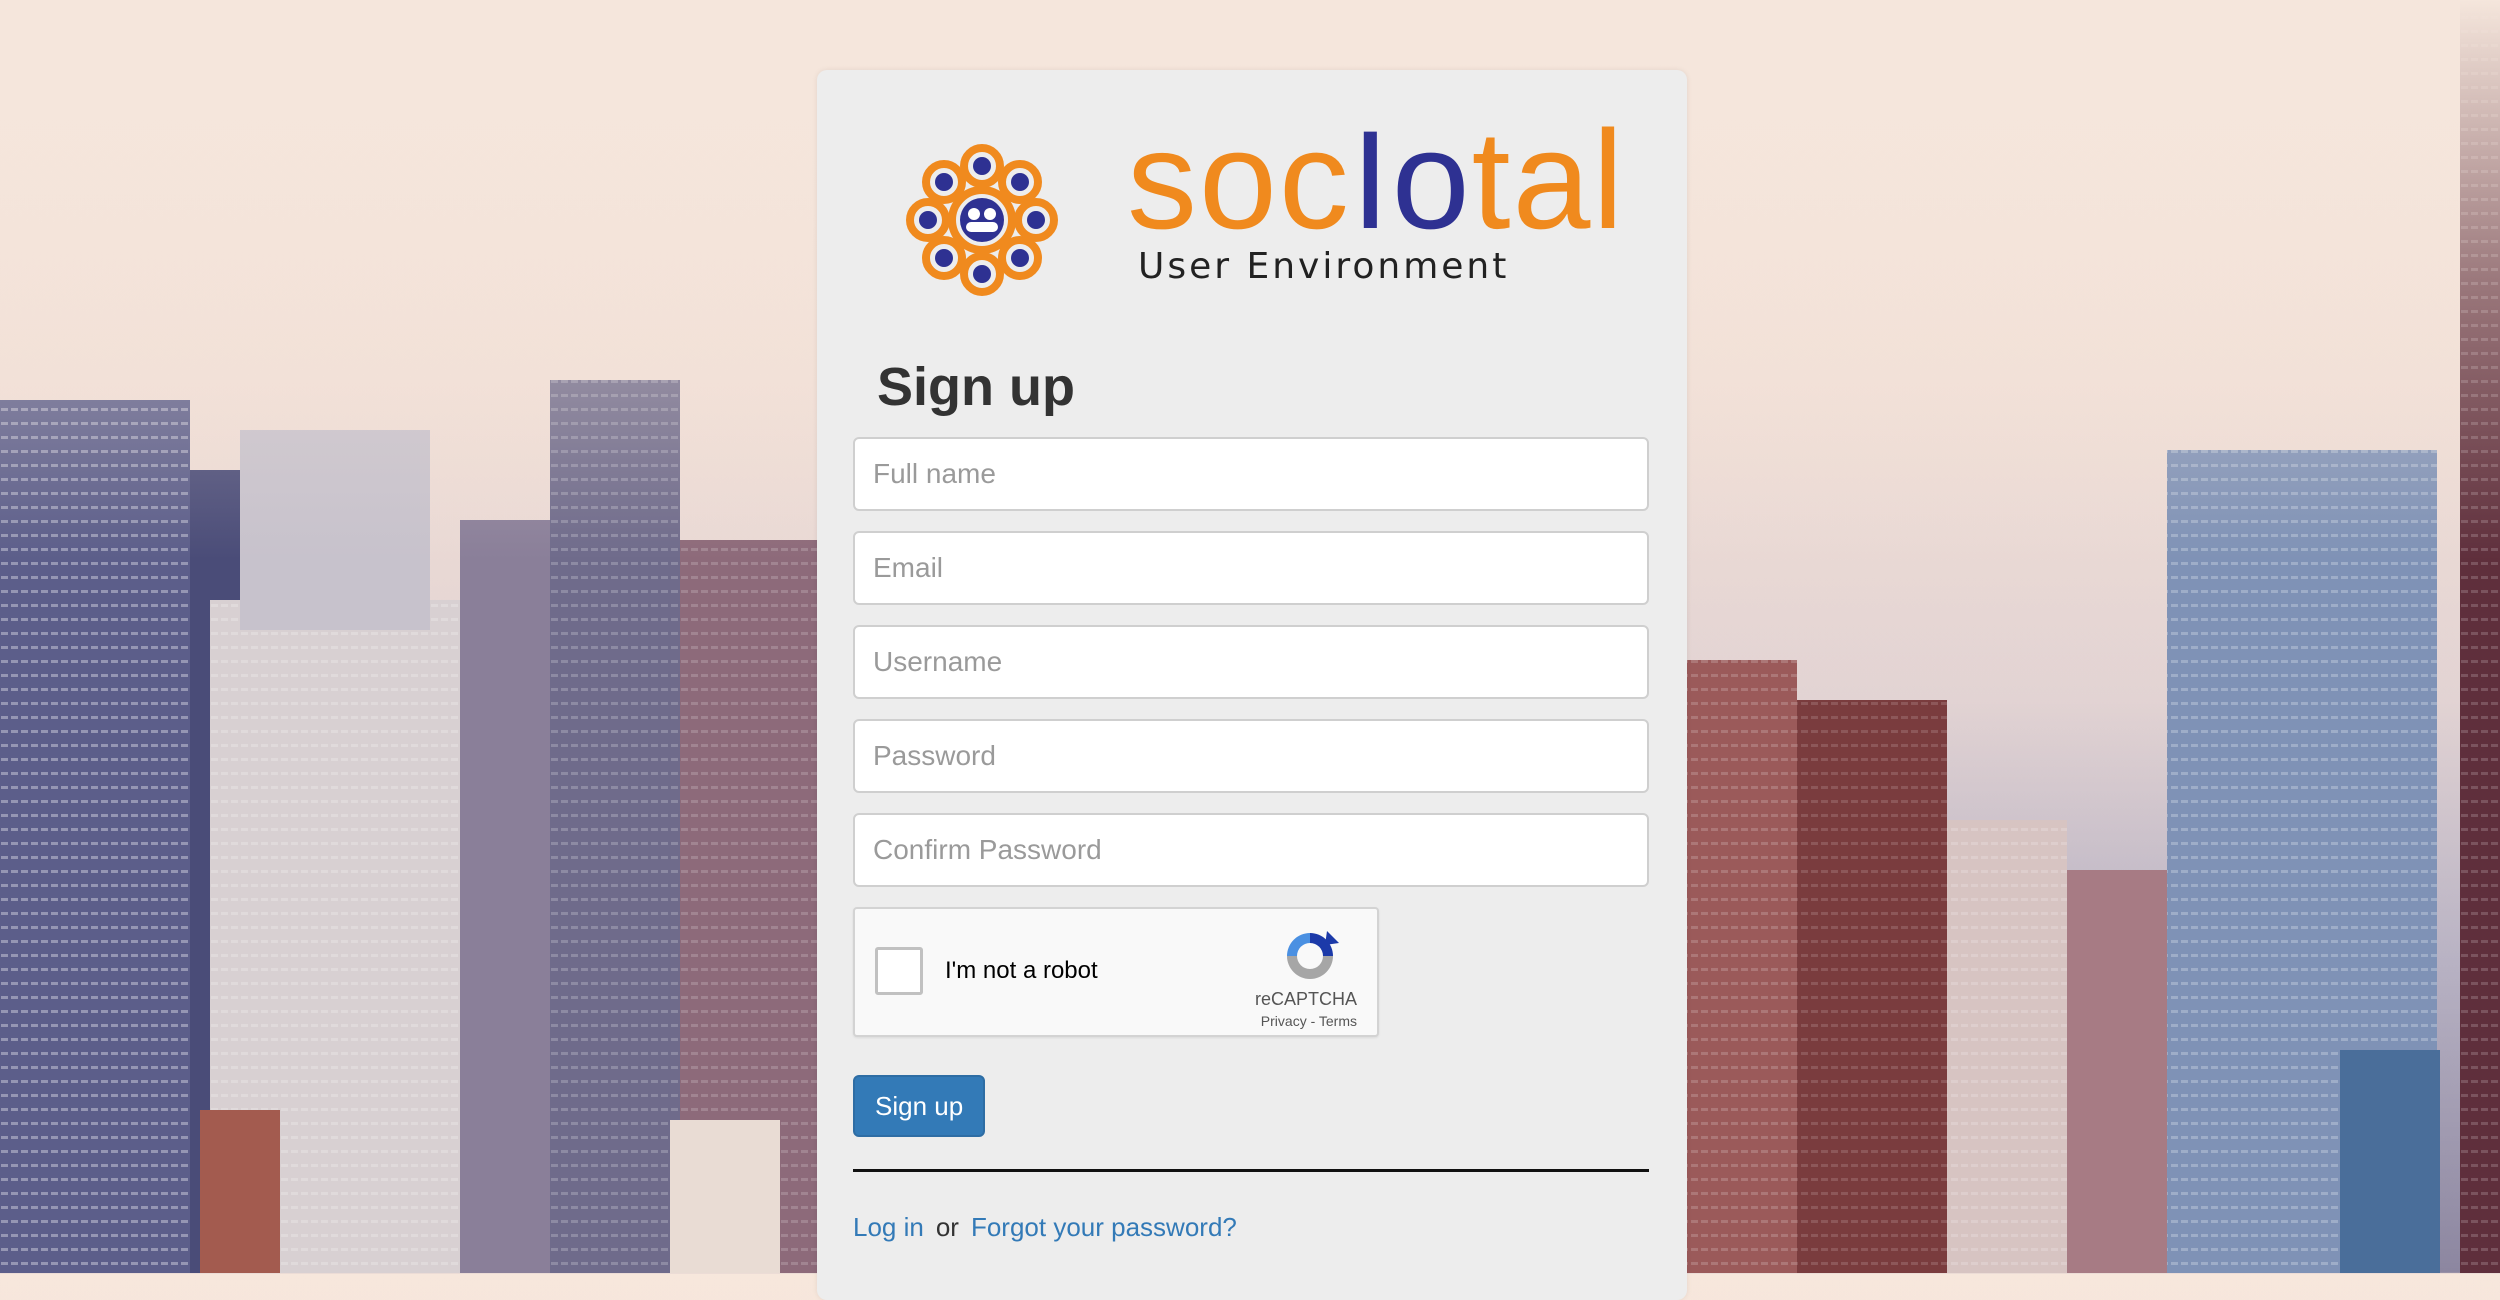 The width and height of the screenshot is (2500, 1300). Describe the element at coordinates (1251, 756) in the screenshot. I see `password-input` at that location.